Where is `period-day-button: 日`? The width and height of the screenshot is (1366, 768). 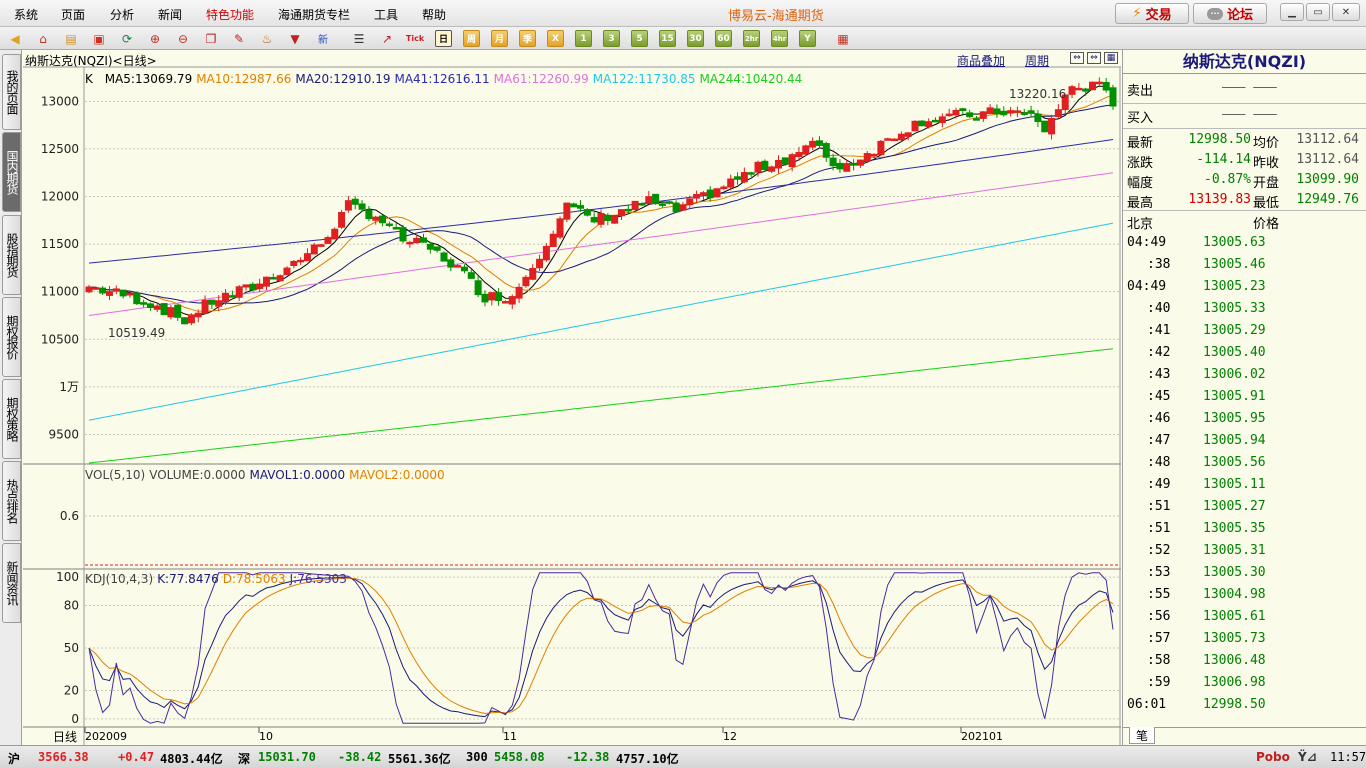 period-day-button: 日 is located at coordinates (443, 38).